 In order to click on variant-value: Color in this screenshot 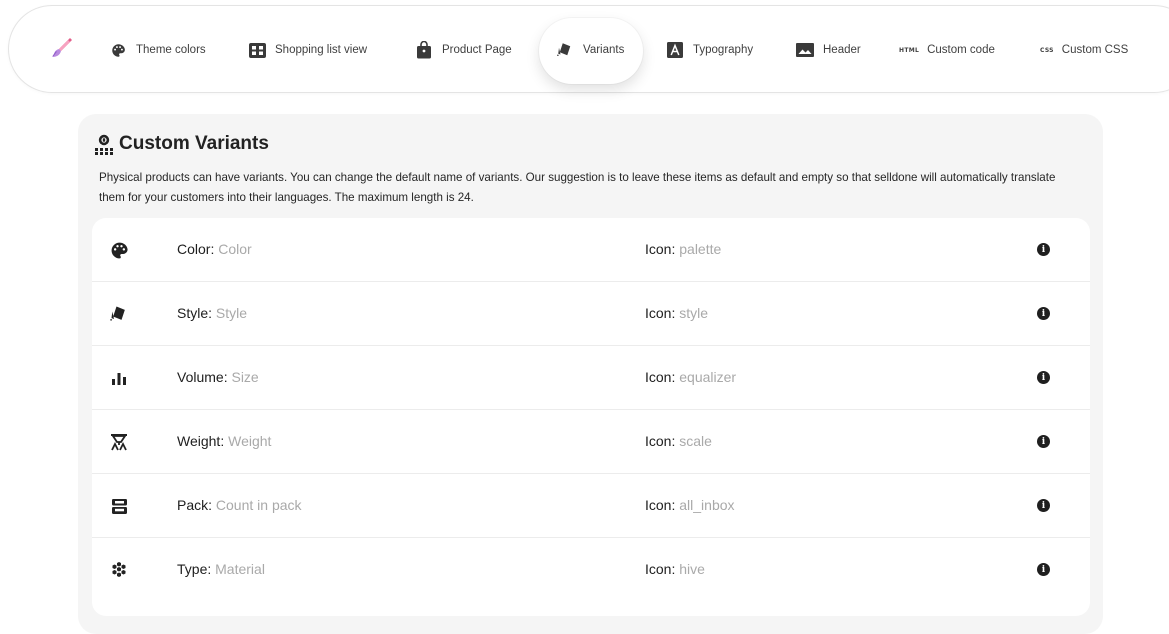, I will do `click(235, 249)`.